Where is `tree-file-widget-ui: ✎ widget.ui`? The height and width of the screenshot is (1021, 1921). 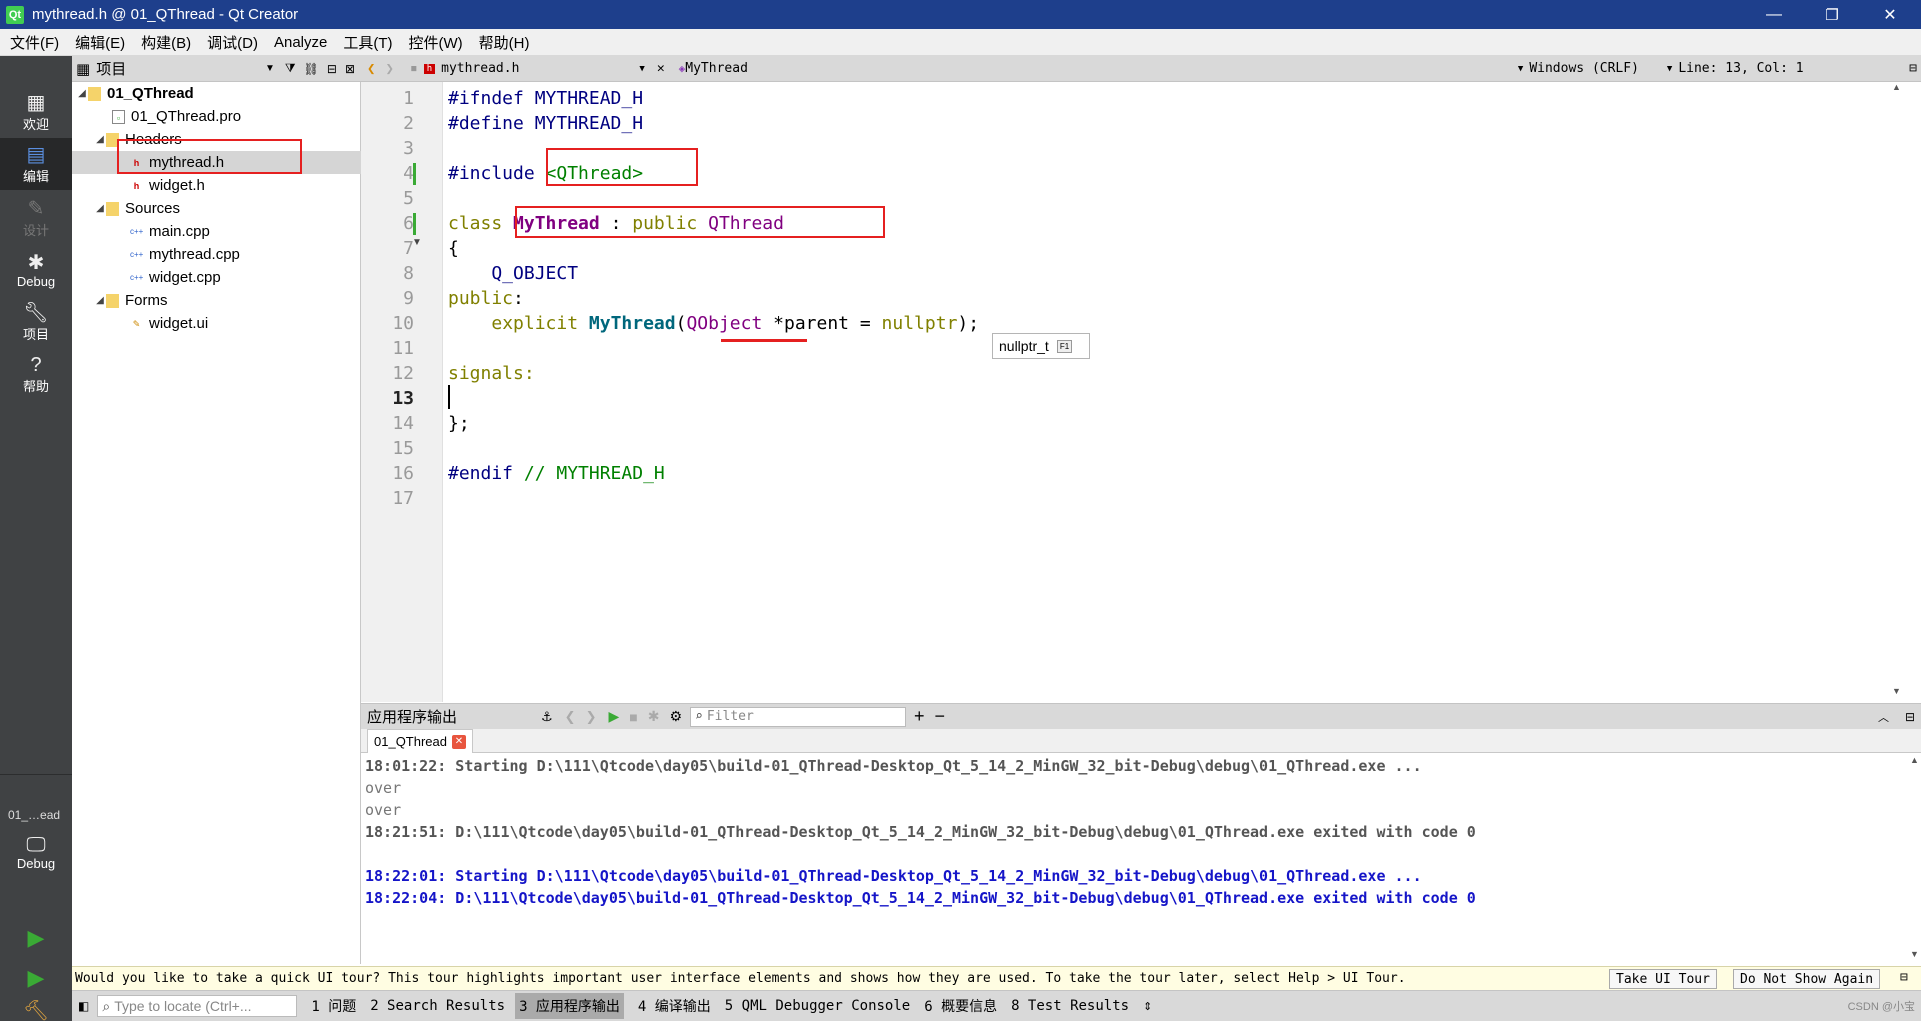
tree-file-widget-ui: ✎ widget.ui is located at coordinates (216, 323).